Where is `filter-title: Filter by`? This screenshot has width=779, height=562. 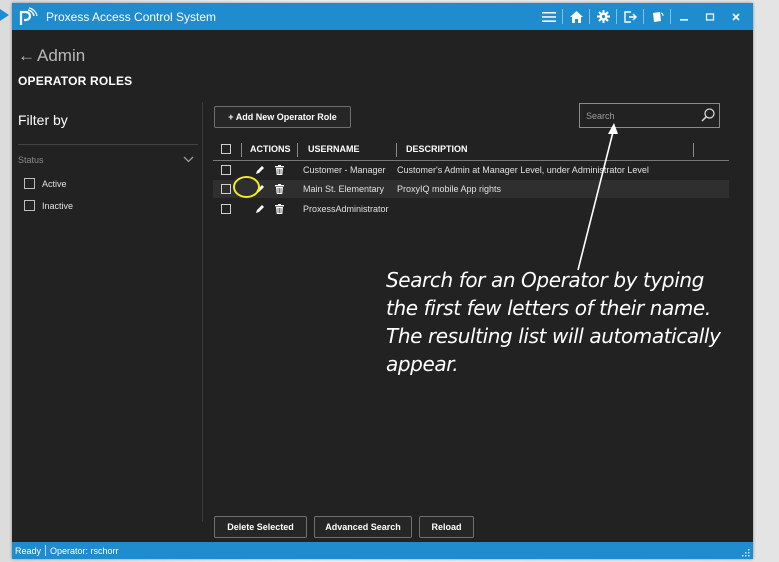
filter-title: Filter by is located at coordinates (43, 120).